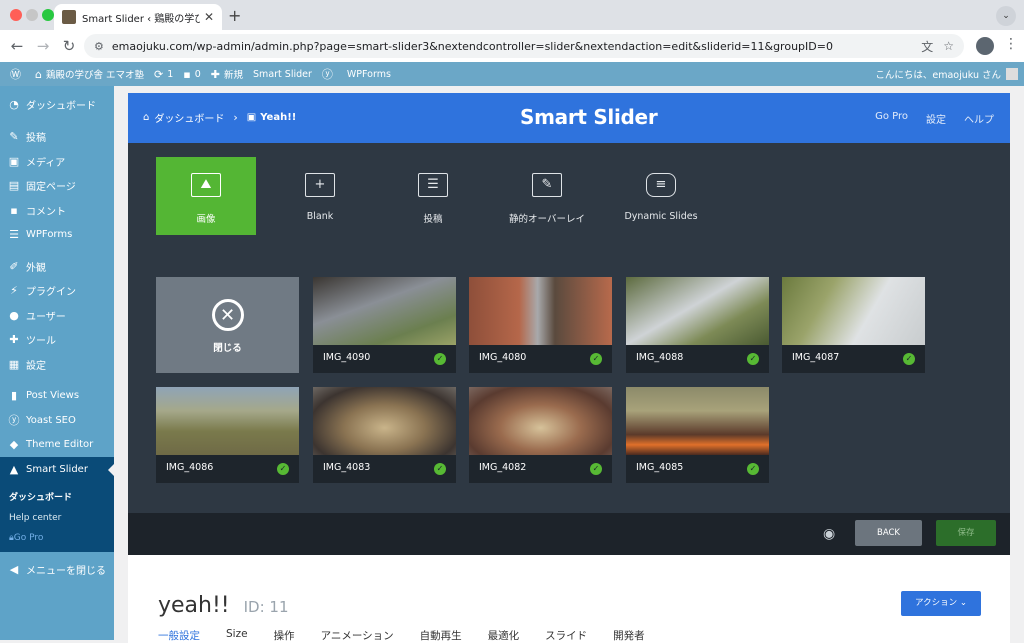  What do you see at coordinates (927, 46) in the screenshot?
I see `translate-icon: 文` at bounding box center [927, 46].